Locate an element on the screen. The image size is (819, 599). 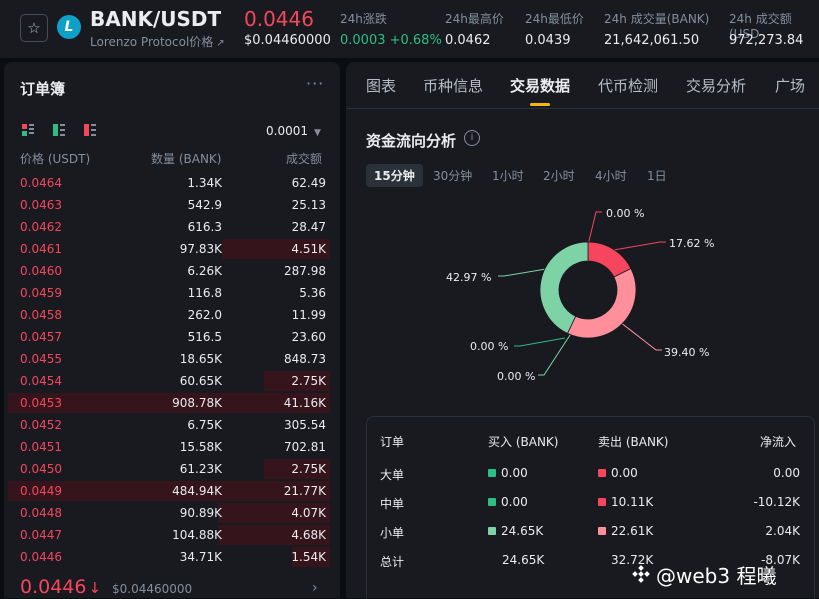
flow-row-name-text: 大单 is located at coordinates (392, 475).